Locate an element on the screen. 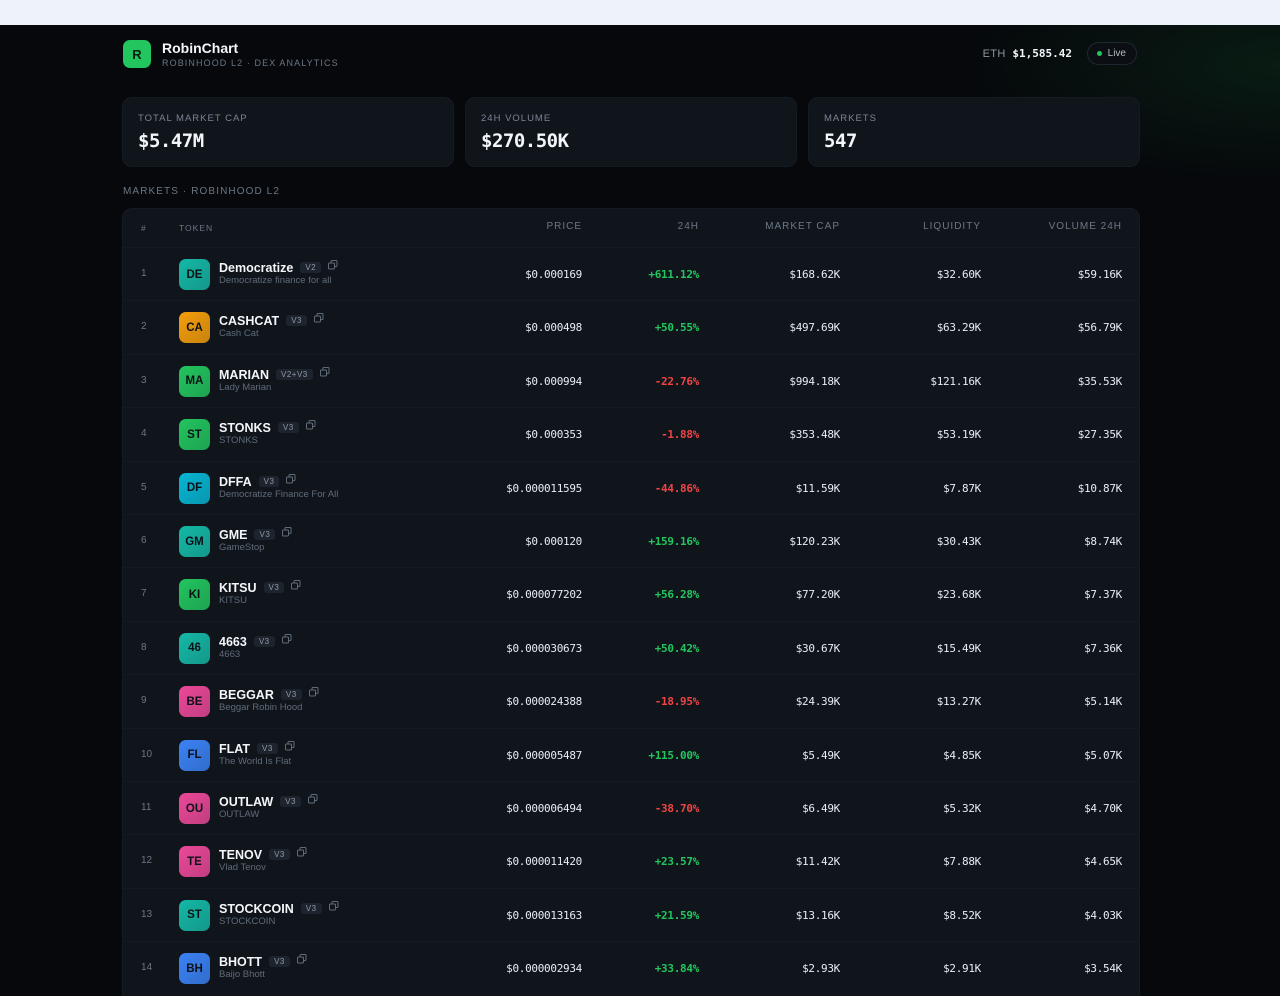 The width and height of the screenshot is (1280, 996). token-avatar: DF is located at coordinates (194, 488).